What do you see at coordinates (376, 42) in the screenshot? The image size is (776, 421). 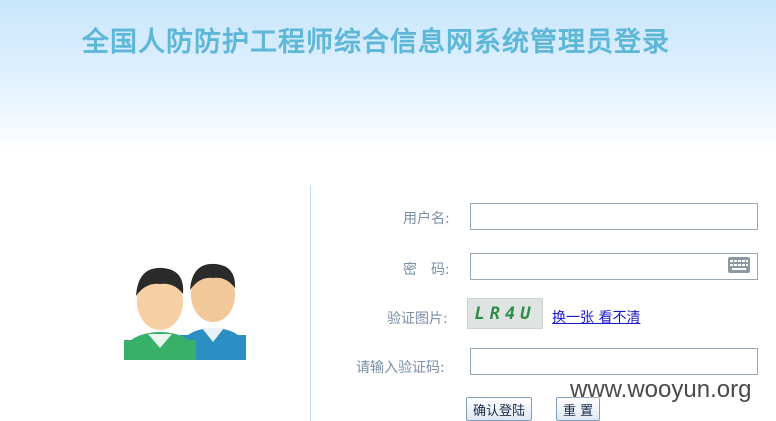 I see `page-title: 全国人防防护工程师综合信息网系统管理员登录` at bounding box center [376, 42].